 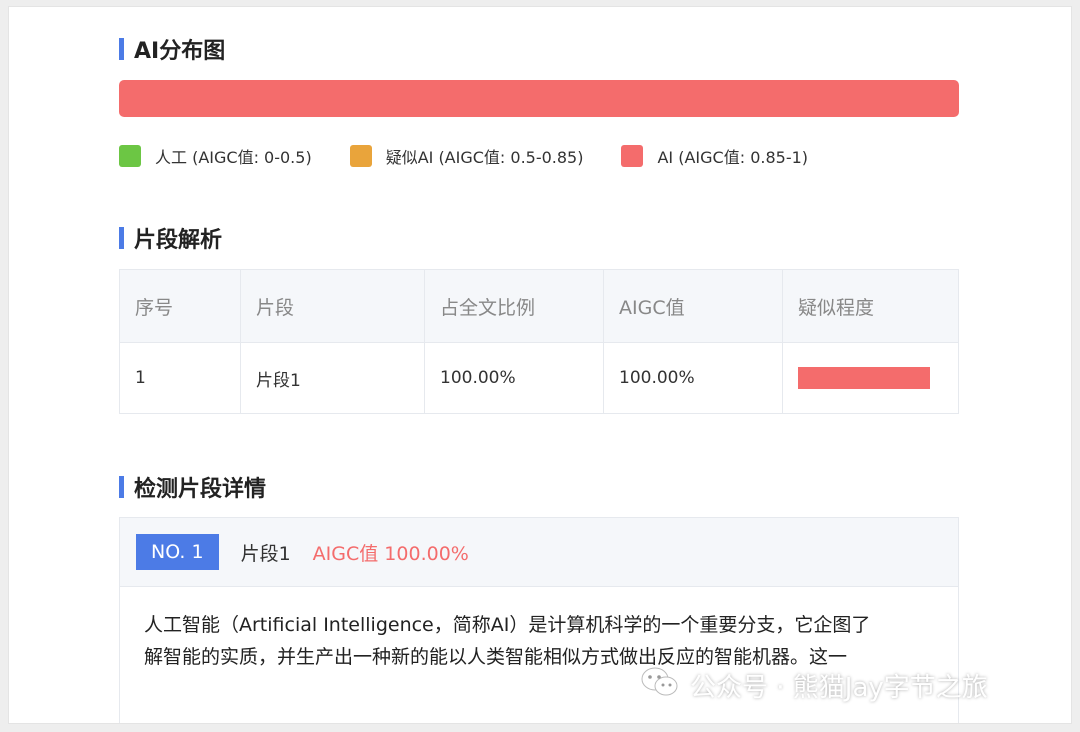 I want to click on cell-level, so click(x=870, y=378).